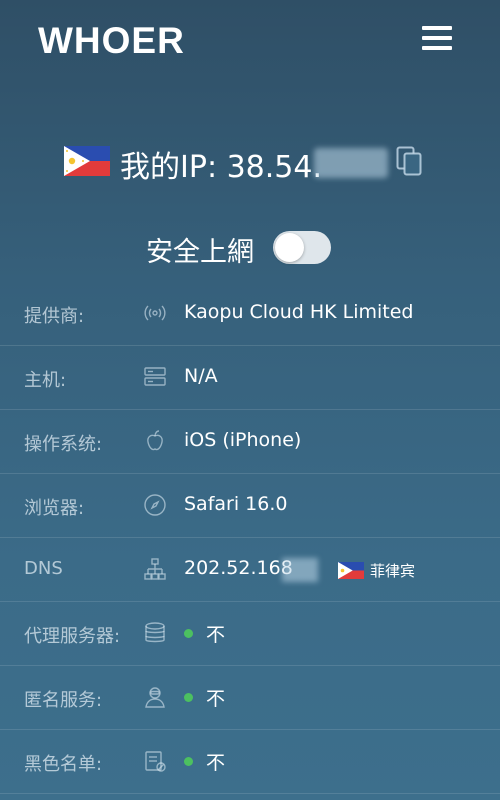 The width and height of the screenshot is (500, 800). Describe the element at coordinates (111, 41) in the screenshot. I see `whoer-logo: WHOER` at that location.